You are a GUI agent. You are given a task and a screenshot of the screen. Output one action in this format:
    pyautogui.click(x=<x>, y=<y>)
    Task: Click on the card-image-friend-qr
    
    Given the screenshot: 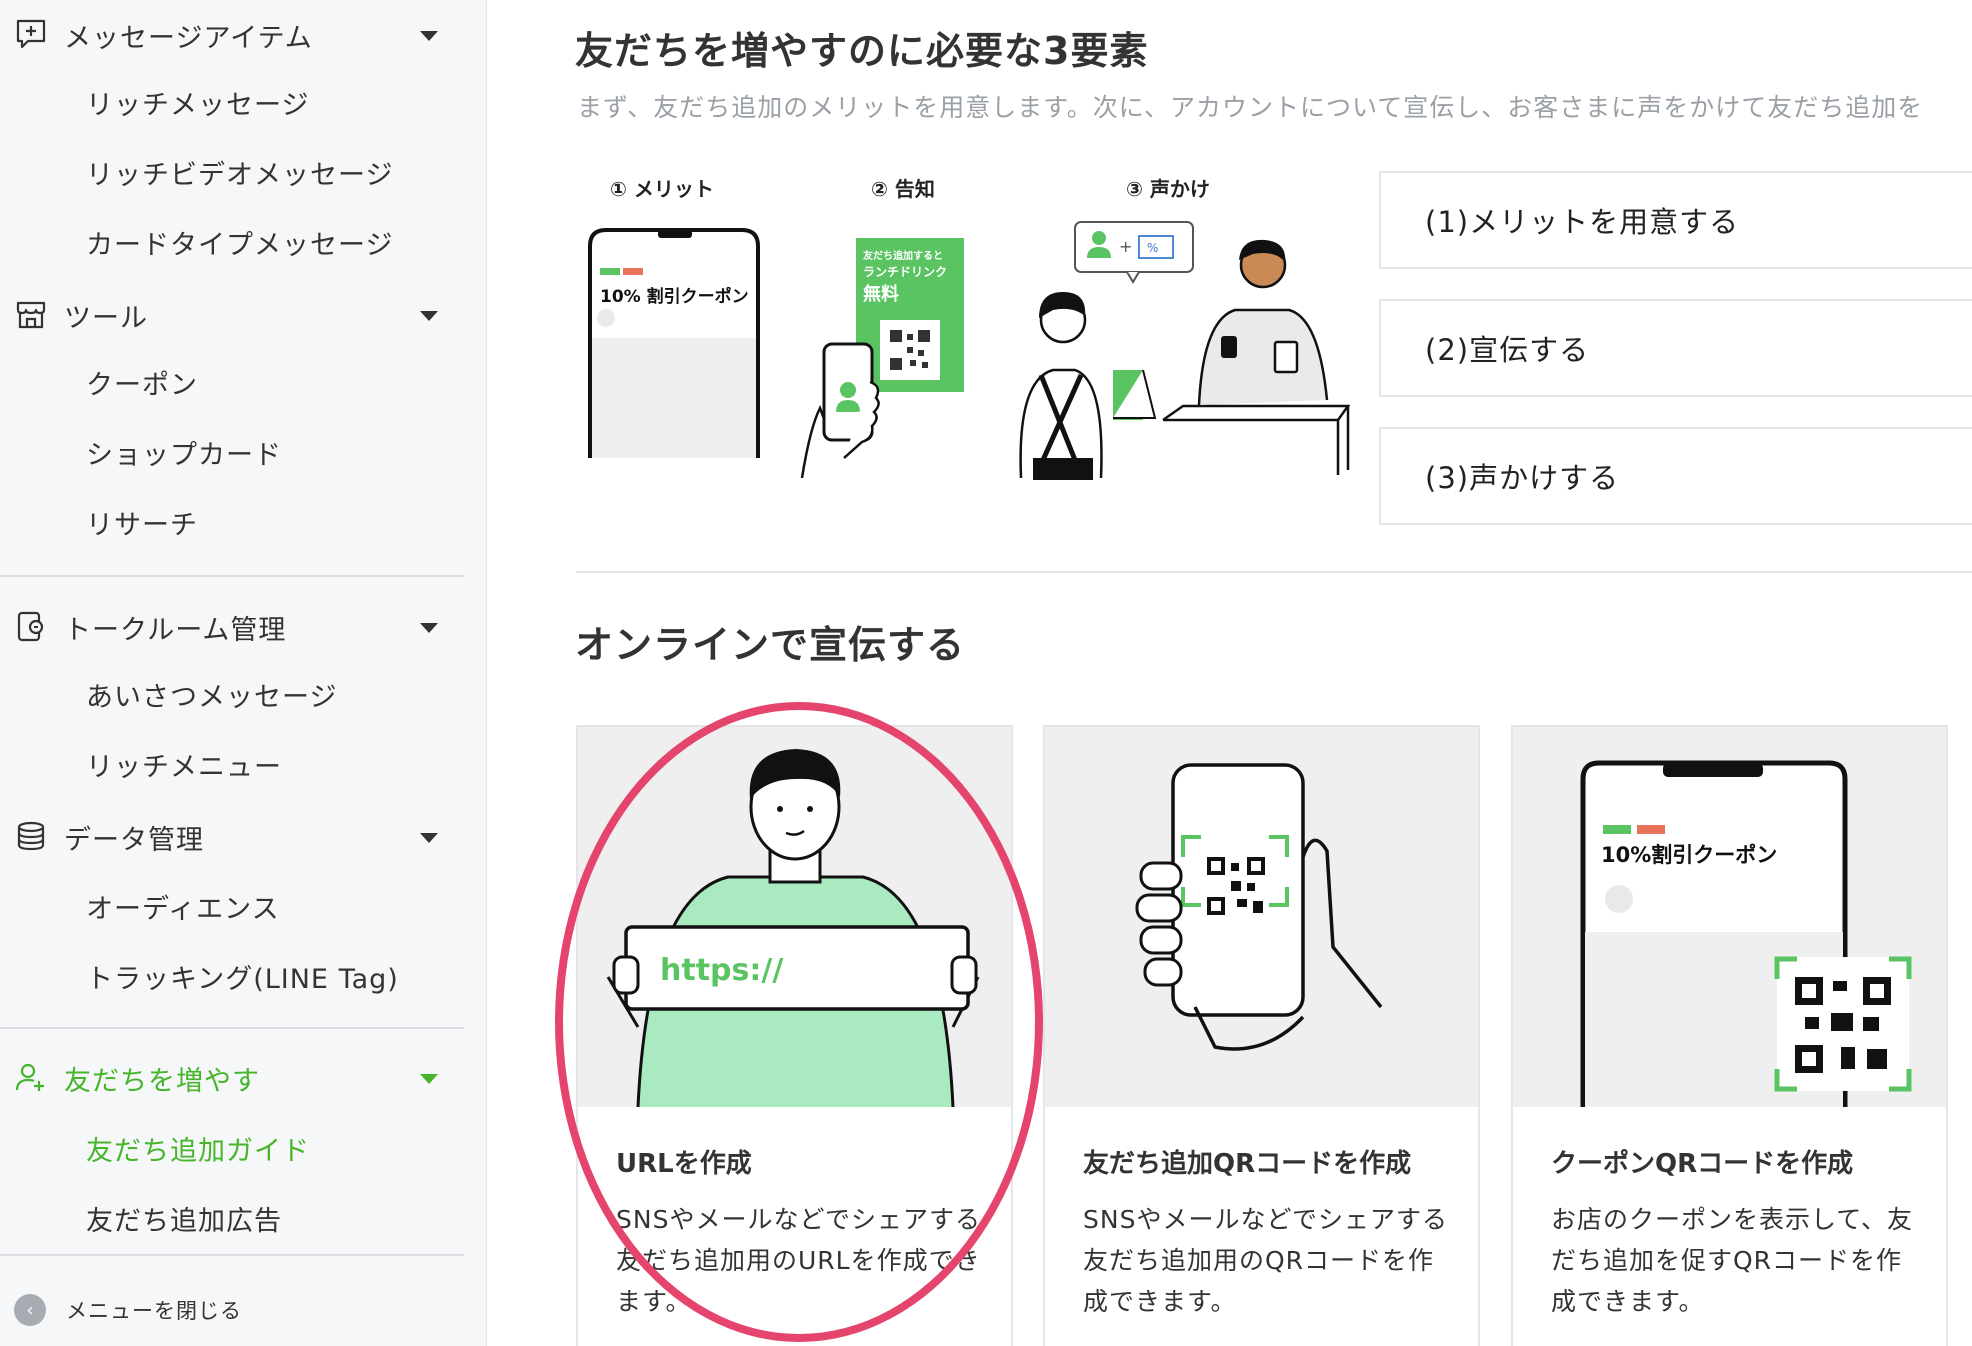 What is the action you would take?
    pyautogui.click(x=1261, y=917)
    